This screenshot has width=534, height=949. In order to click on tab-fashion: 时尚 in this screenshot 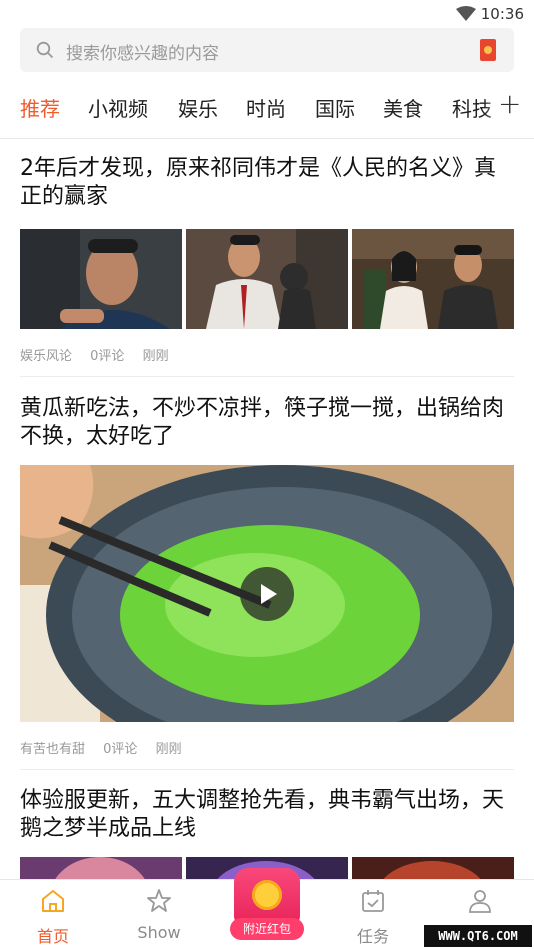, I will do `click(266, 107)`.